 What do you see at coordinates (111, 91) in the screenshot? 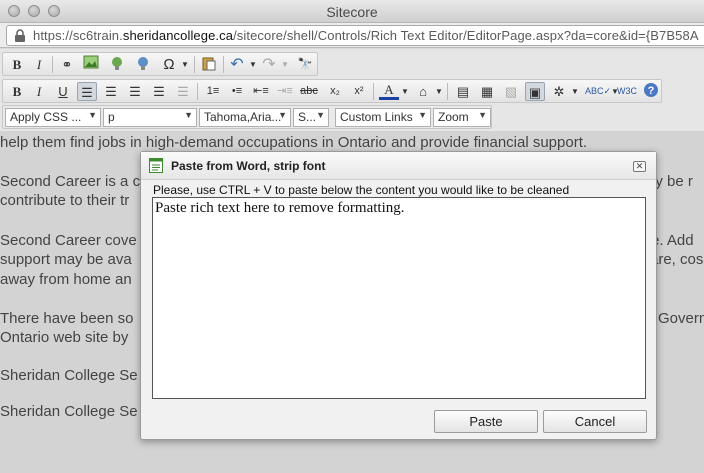
I see `align-center-icon: ☰` at bounding box center [111, 91].